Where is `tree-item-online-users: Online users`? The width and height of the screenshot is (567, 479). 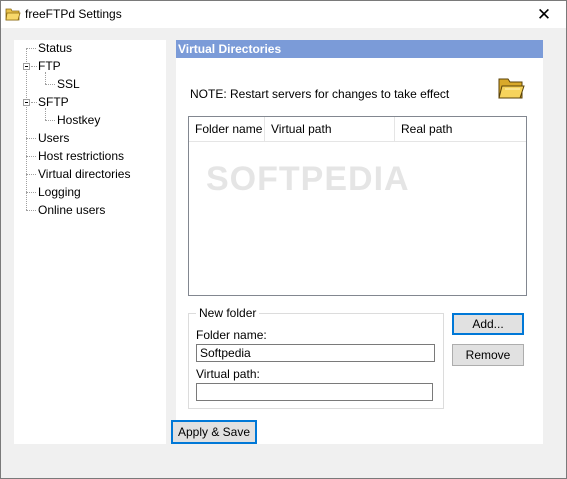
tree-item-online-users: Online users is located at coordinates (71, 210).